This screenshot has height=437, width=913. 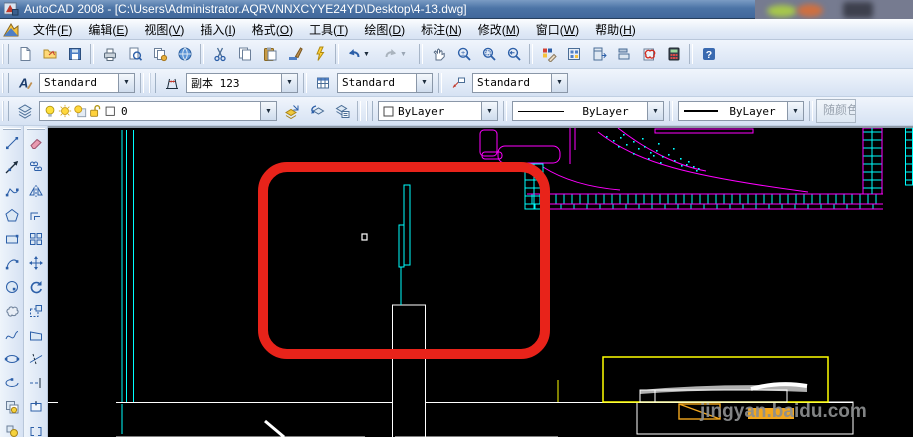 What do you see at coordinates (36, 335) in the screenshot?
I see `stretch-icon` at bounding box center [36, 335].